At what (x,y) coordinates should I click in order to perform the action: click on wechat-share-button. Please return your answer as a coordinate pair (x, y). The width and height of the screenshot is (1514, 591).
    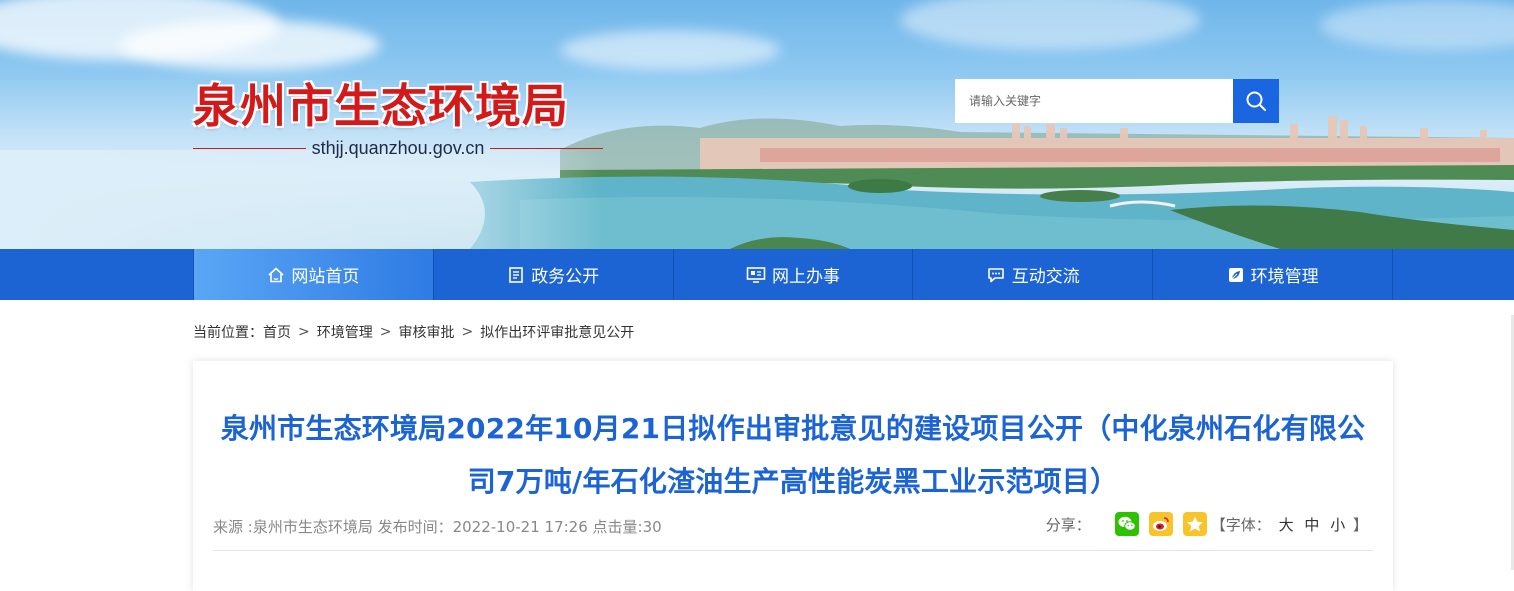
    Looking at the image, I should click on (1126, 524).